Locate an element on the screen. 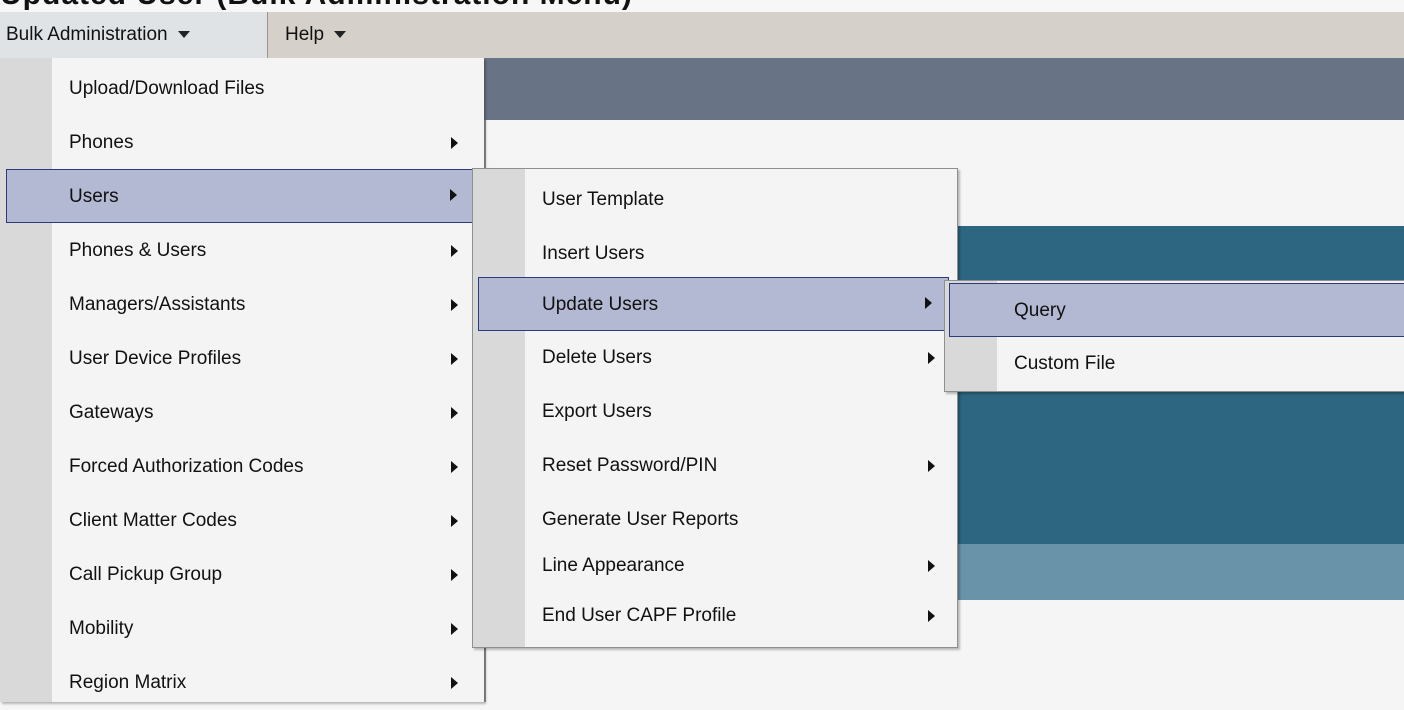 The height and width of the screenshot is (710, 1404). menu-bulk-administration: Bulk Administration is located at coordinates (134, 35).